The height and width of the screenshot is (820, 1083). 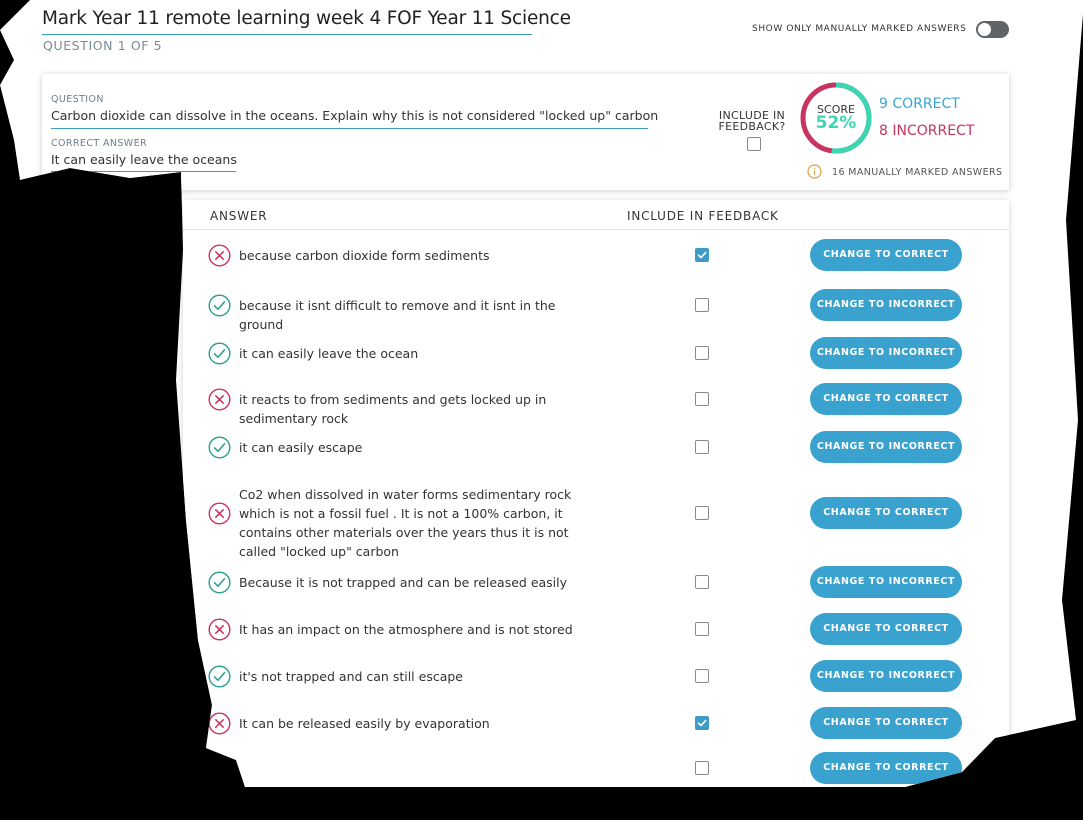 I want to click on answer-row: CHANGE TO CORRECT, so click(x=596, y=768).